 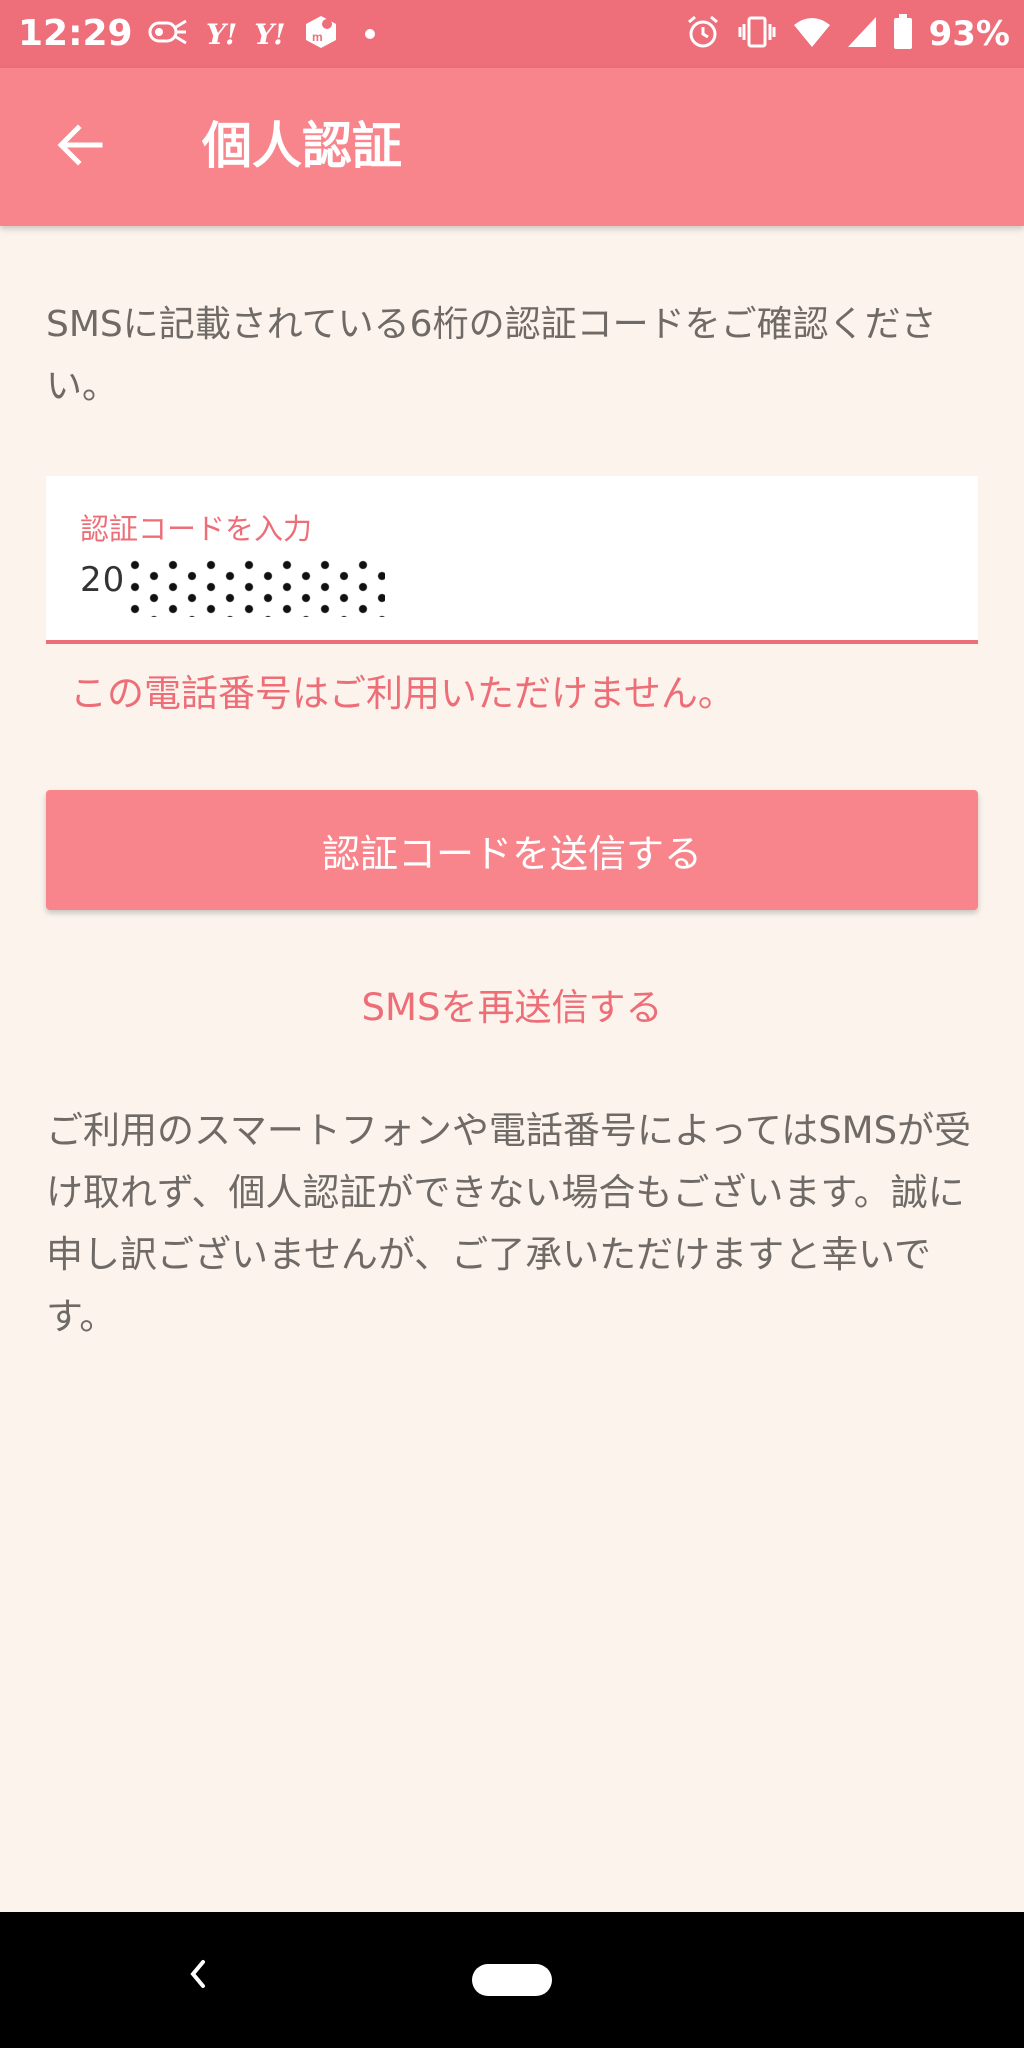 I want to click on svg-text: m, so click(x=317, y=37).